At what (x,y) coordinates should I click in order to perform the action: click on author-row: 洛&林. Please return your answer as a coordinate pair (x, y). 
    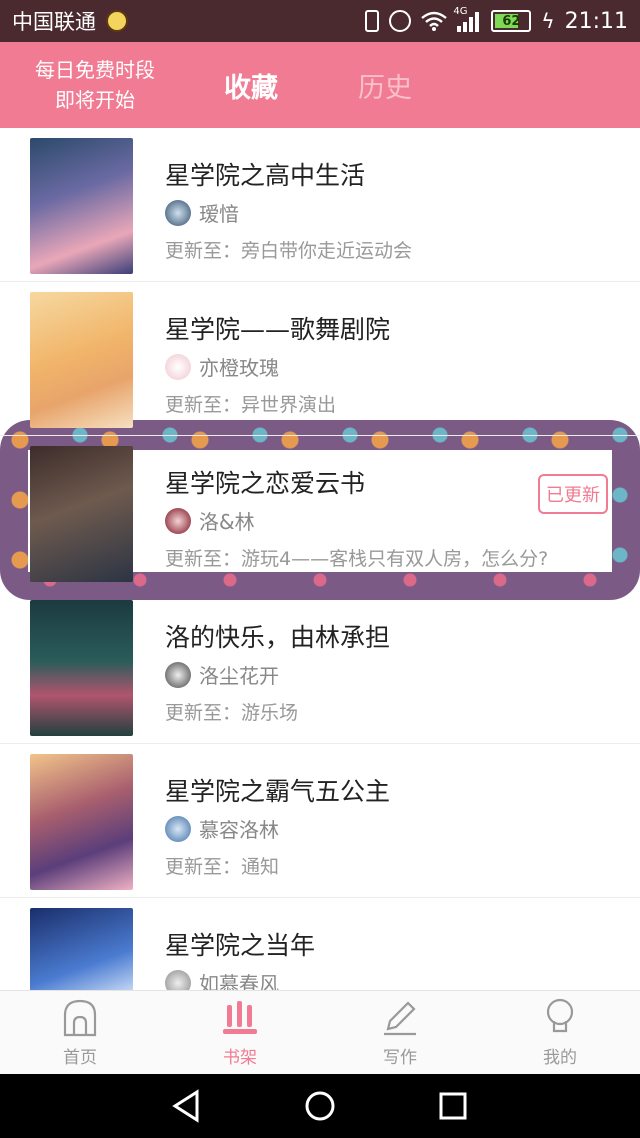
    Looking at the image, I should click on (210, 520).